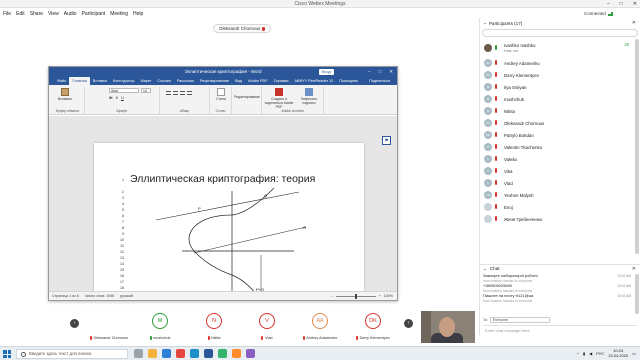  I want to click on file-explorer-icon, so click(152, 353).